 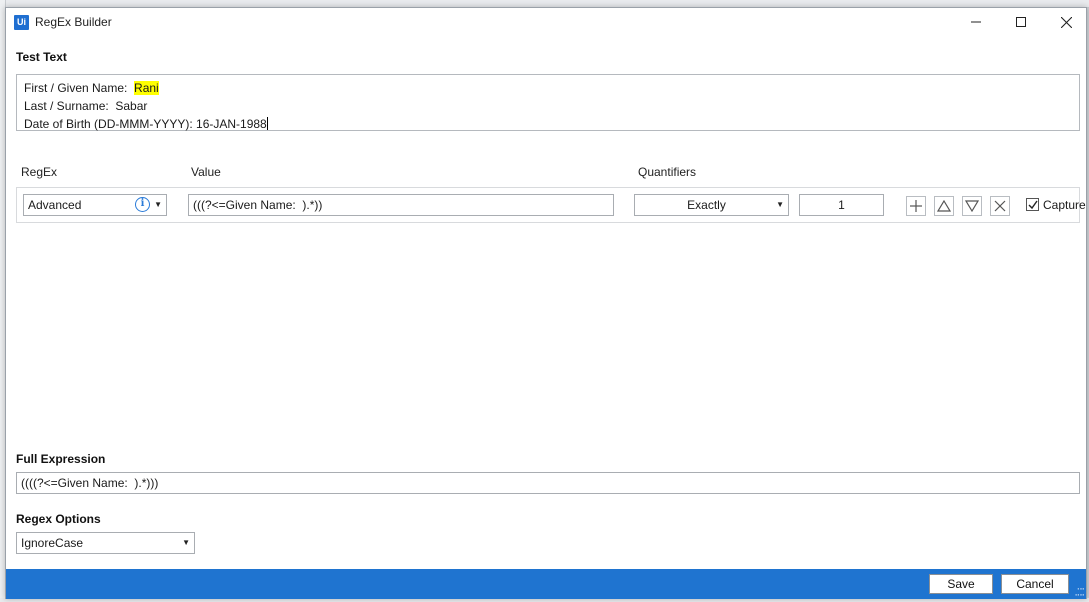 I want to click on column-header-value: Value, so click(x=206, y=172).